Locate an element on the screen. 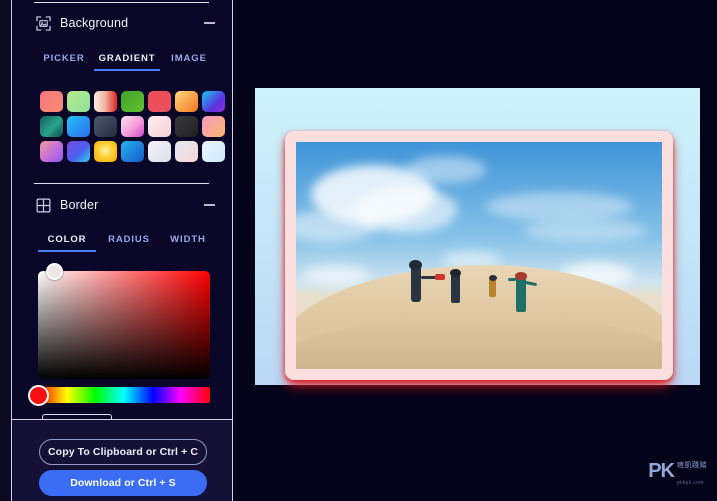 Image resolution: width=717 pixels, height=501 pixels. divider-middle is located at coordinates (121, 183).